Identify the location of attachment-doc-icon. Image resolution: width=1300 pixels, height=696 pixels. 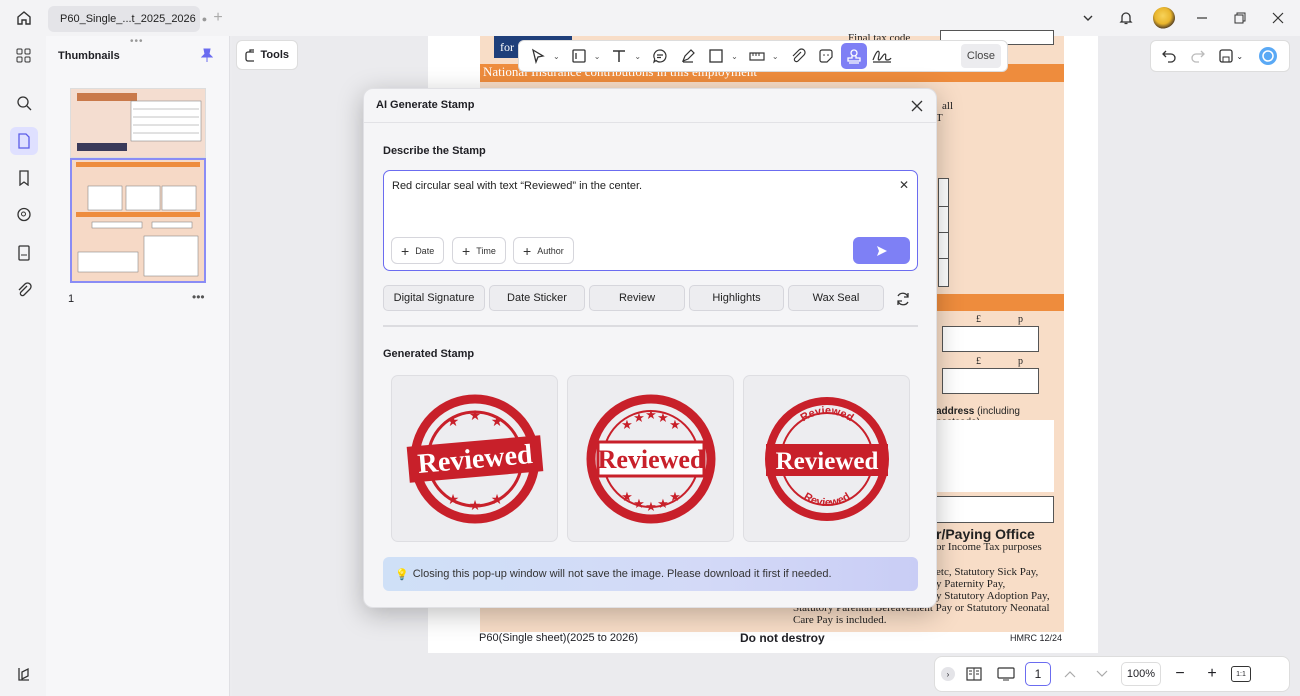
(24, 253).